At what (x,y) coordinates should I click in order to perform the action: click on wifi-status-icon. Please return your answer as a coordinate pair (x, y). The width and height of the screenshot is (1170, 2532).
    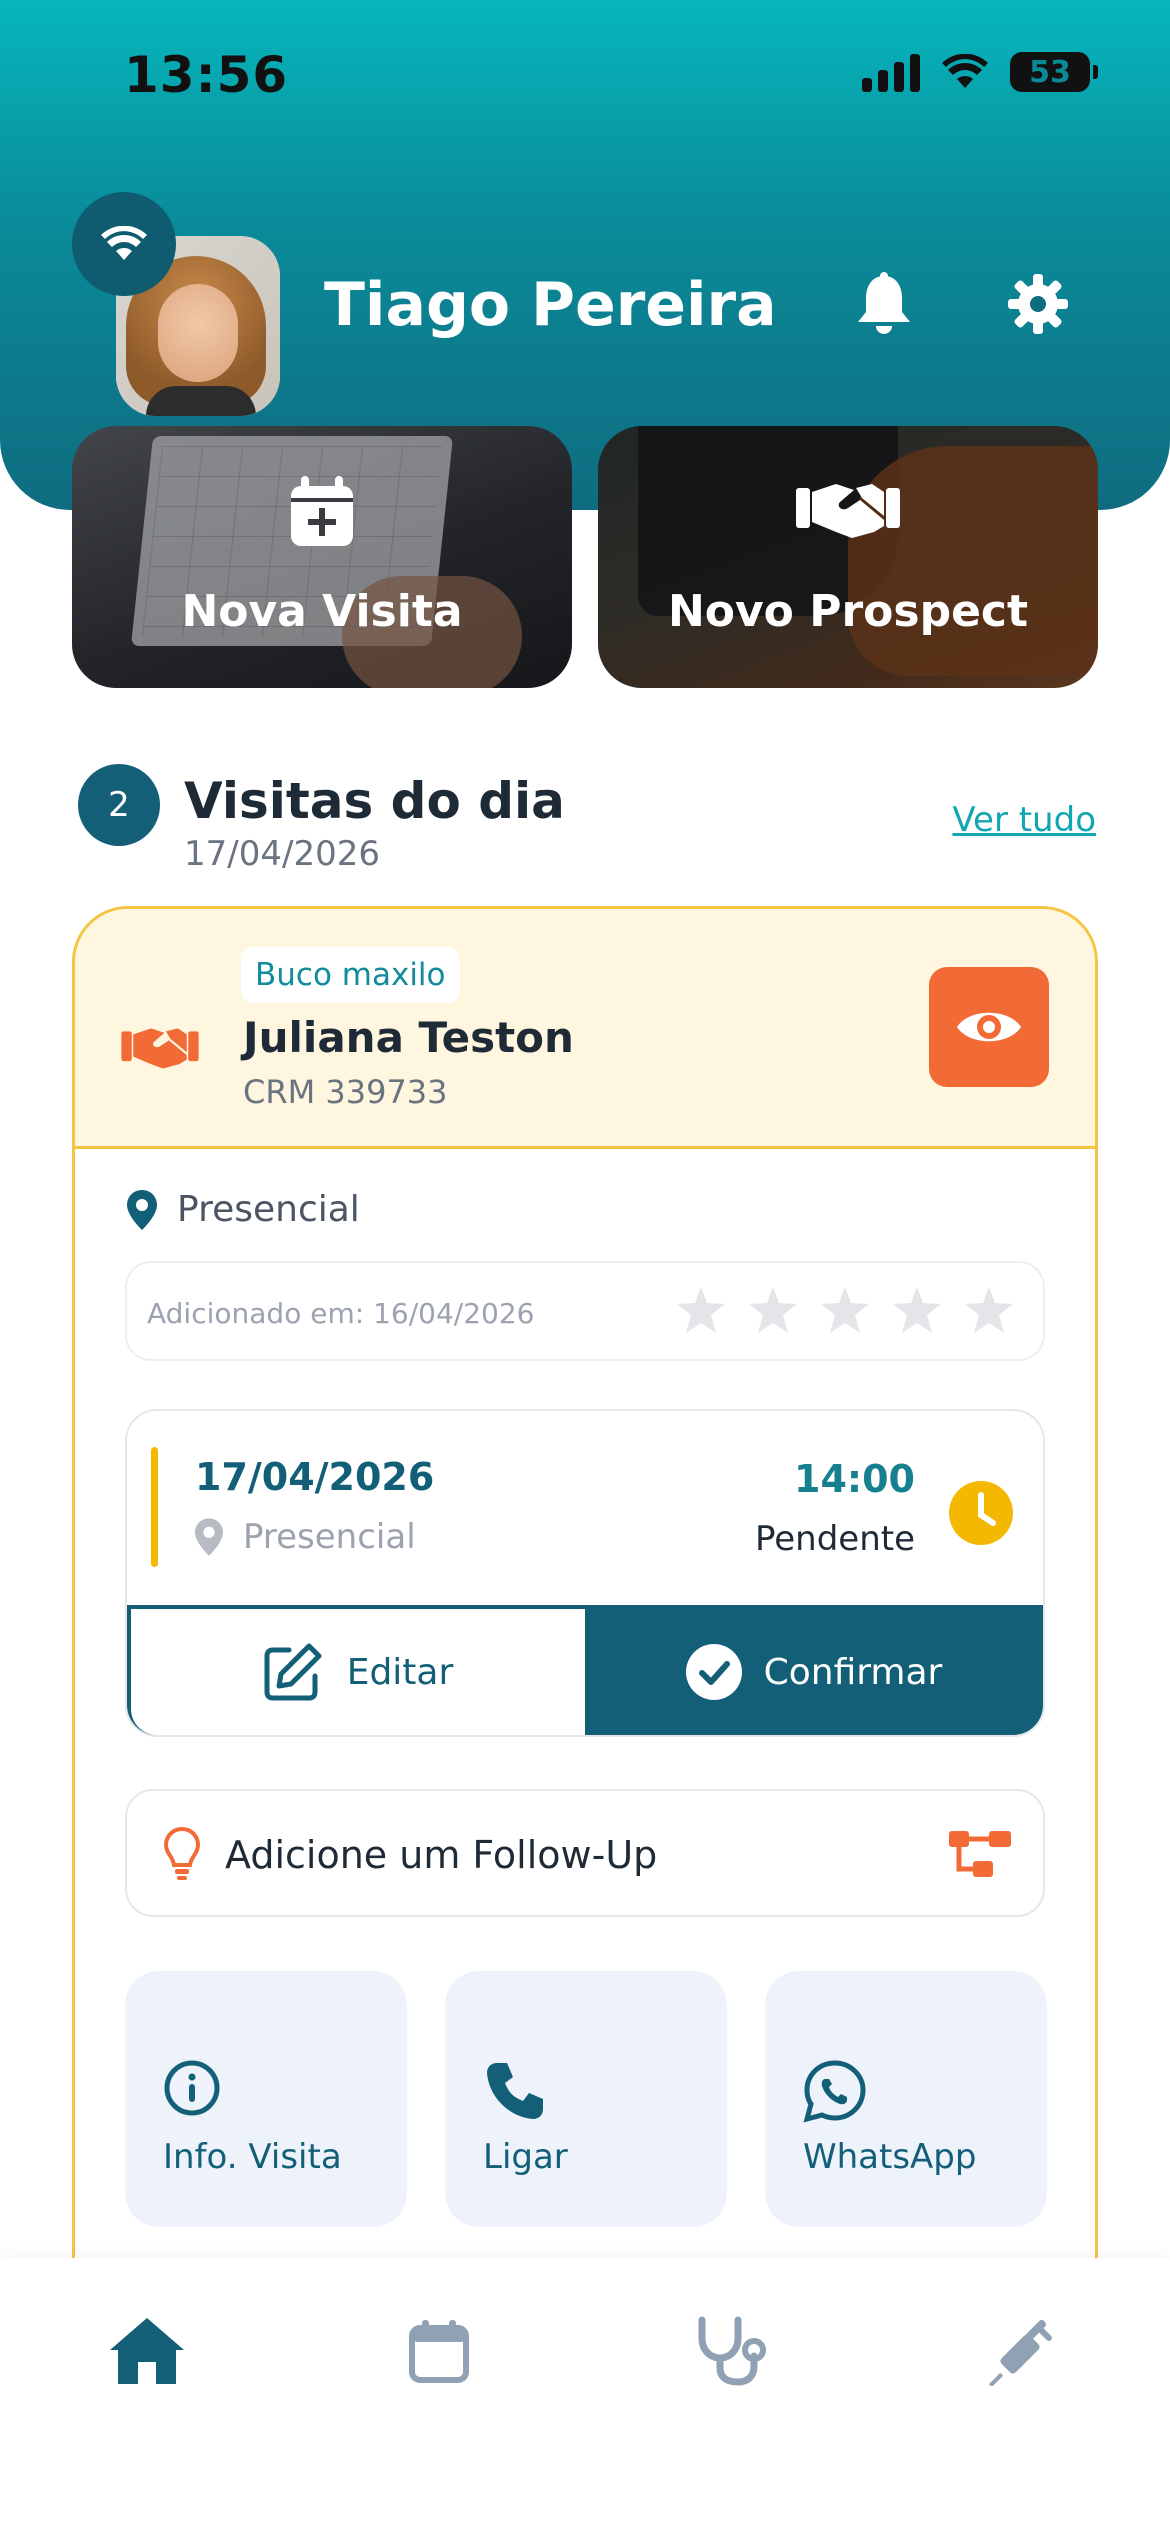
    Looking at the image, I should click on (965, 71).